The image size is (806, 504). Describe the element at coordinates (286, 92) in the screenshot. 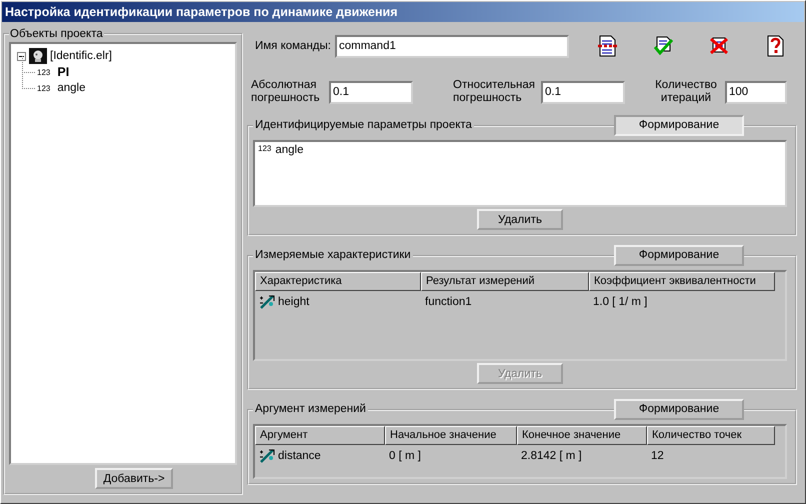

I see `field-label: Абсолютная погрешность` at that location.